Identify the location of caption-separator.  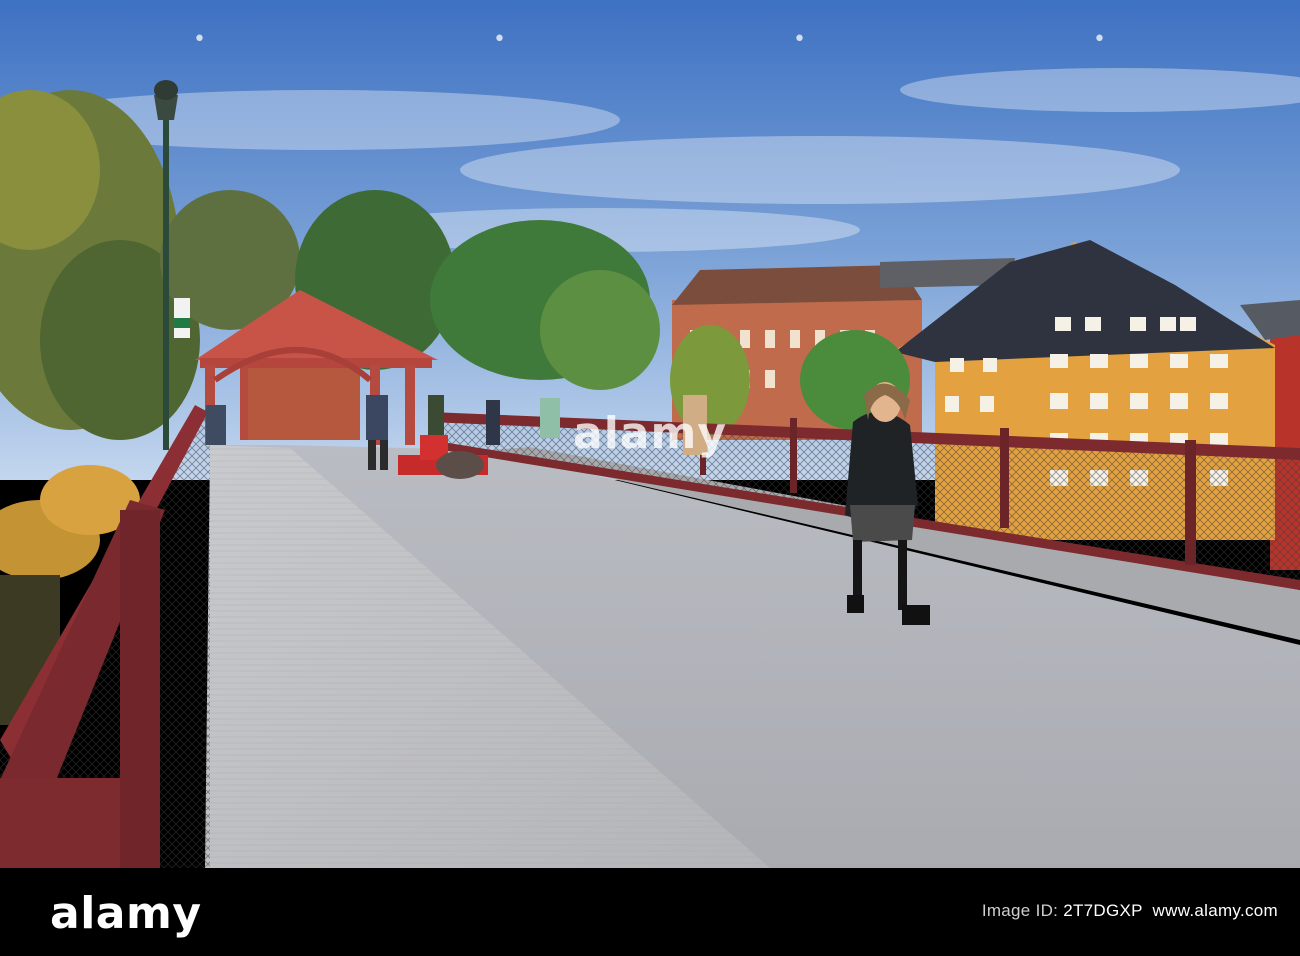
(1148, 910).